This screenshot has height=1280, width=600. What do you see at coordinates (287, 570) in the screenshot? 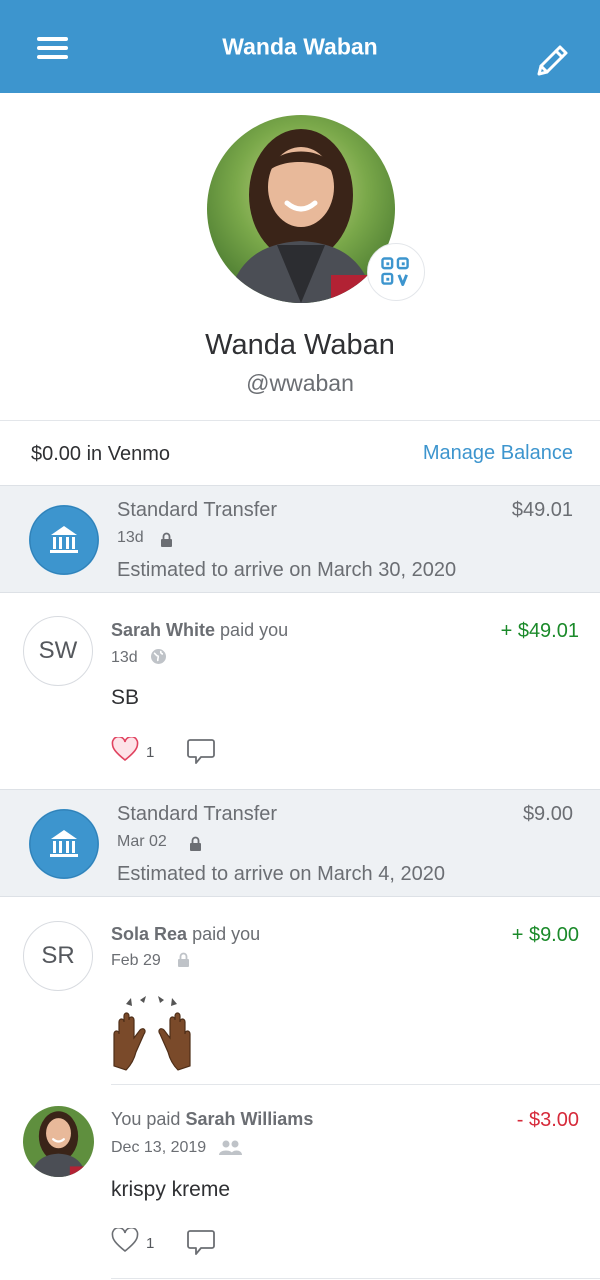
I see `transfer-estimate: Estimated to arrive on March 30, 2020` at bounding box center [287, 570].